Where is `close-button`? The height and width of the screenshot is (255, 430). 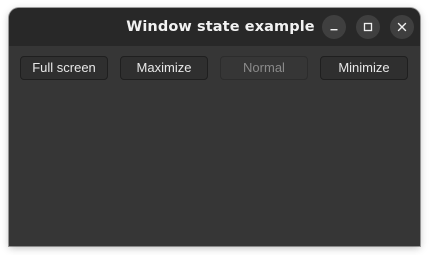
close-button is located at coordinates (402, 27).